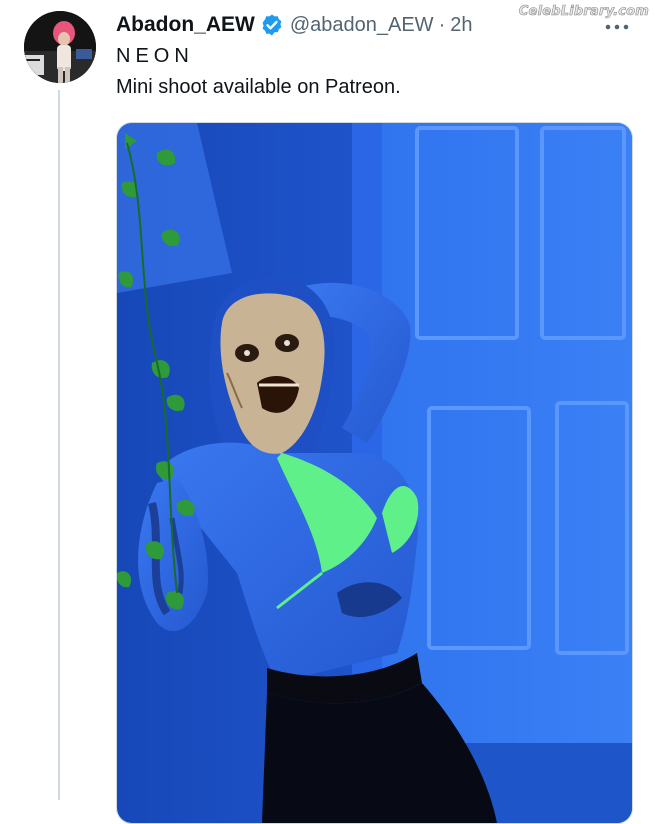 The height and width of the screenshot is (824, 655). Describe the element at coordinates (461, 25) in the screenshot. I see `timestamp: 2h` at that location.